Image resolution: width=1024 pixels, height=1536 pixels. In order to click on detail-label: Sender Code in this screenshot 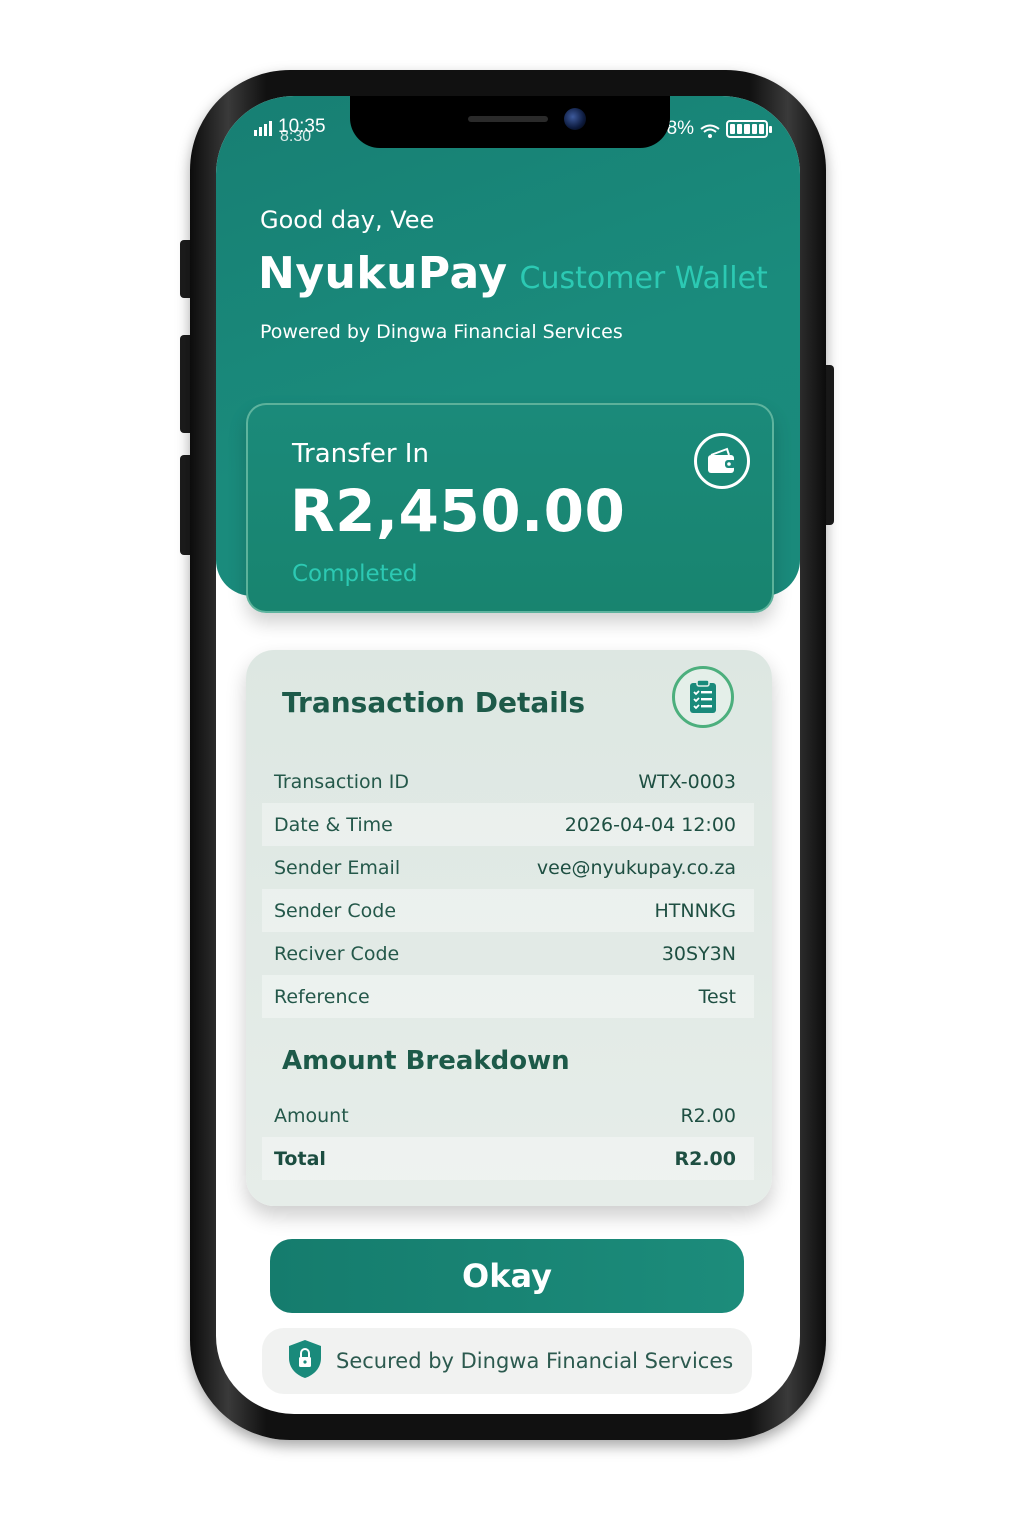, I will do `click(335, 910)`.